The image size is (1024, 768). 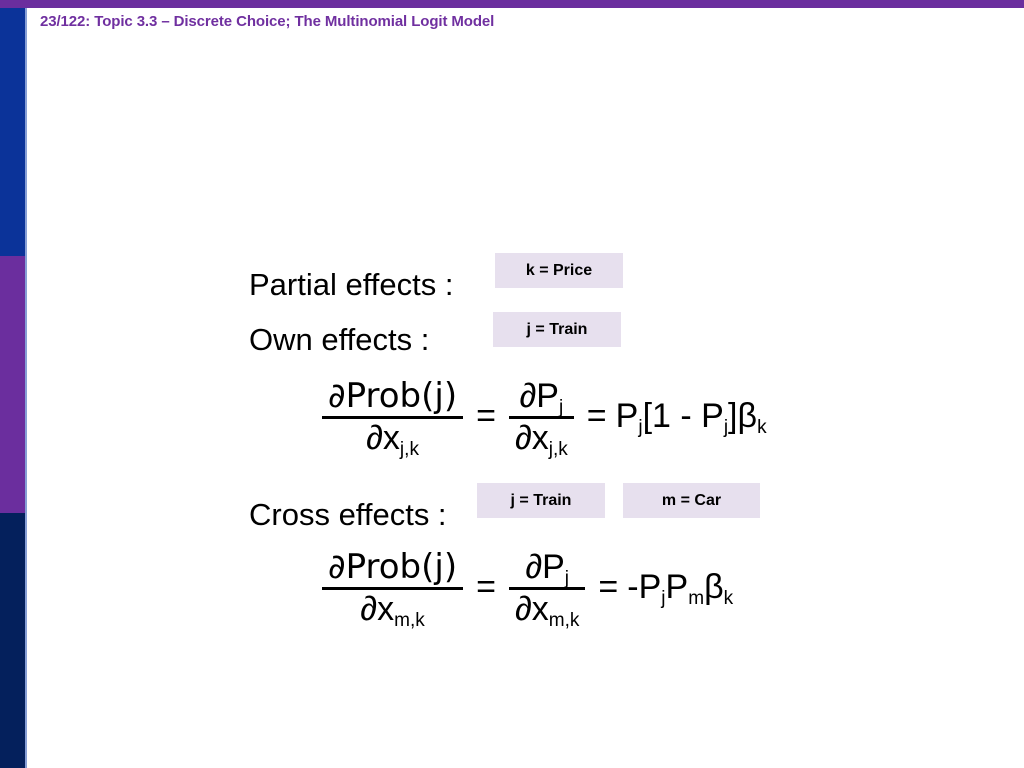 What do you see at coordinates (627, 415) in the screenshot?
I see `rhs-term-a: P` at bounding box center [627, 415].